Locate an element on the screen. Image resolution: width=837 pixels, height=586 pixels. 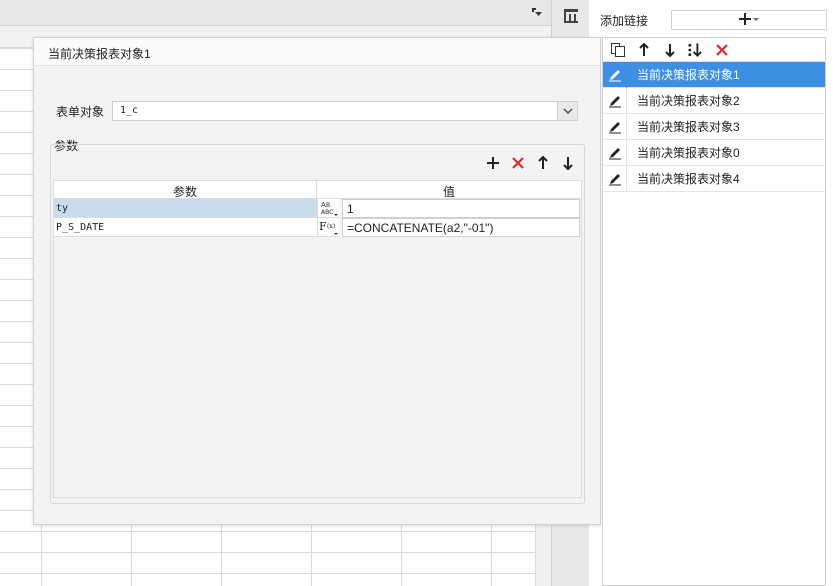
param-name-cell: ty is located at coordinates (185, 208).